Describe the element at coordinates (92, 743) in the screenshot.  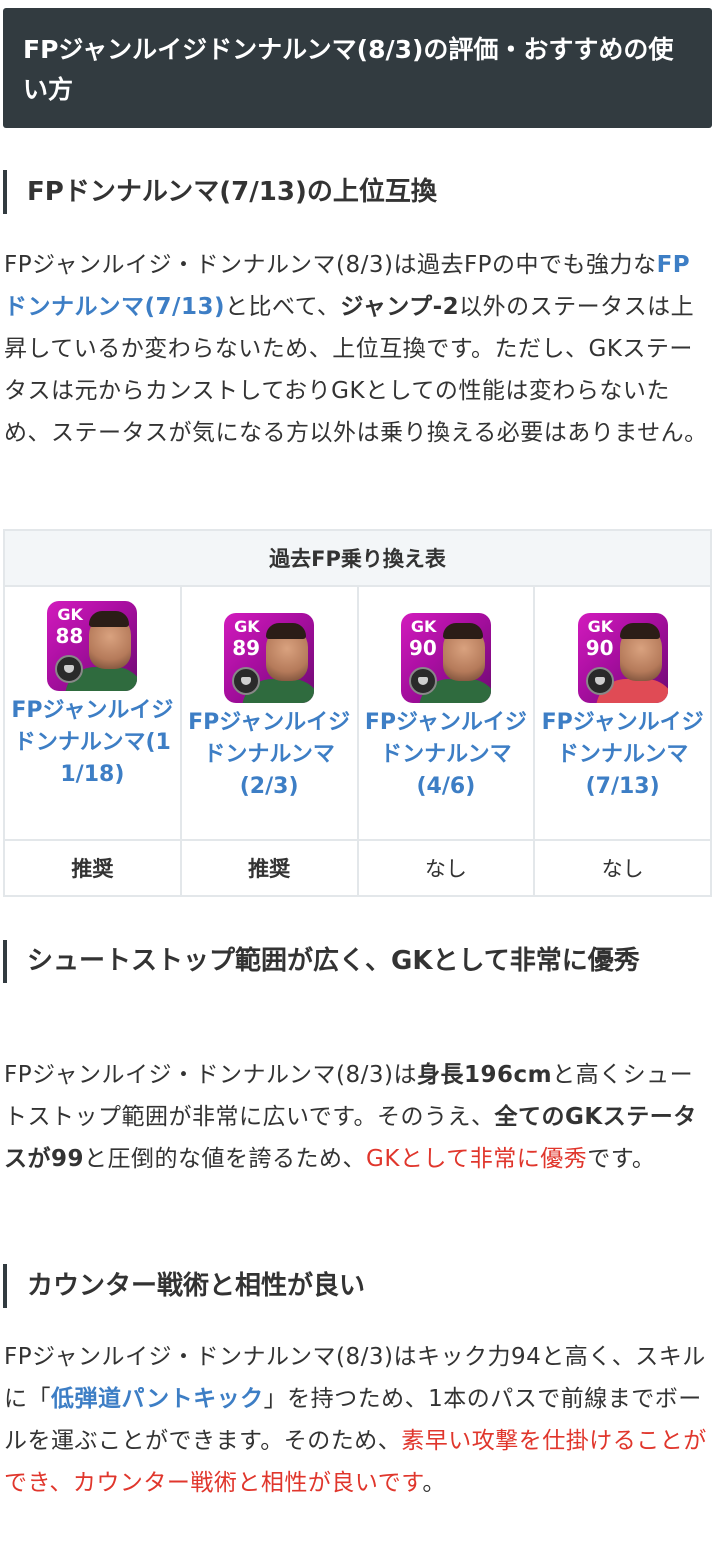
I see `player-name-link: FPジャンルイジドンナルンマ(11/18)` at that location.